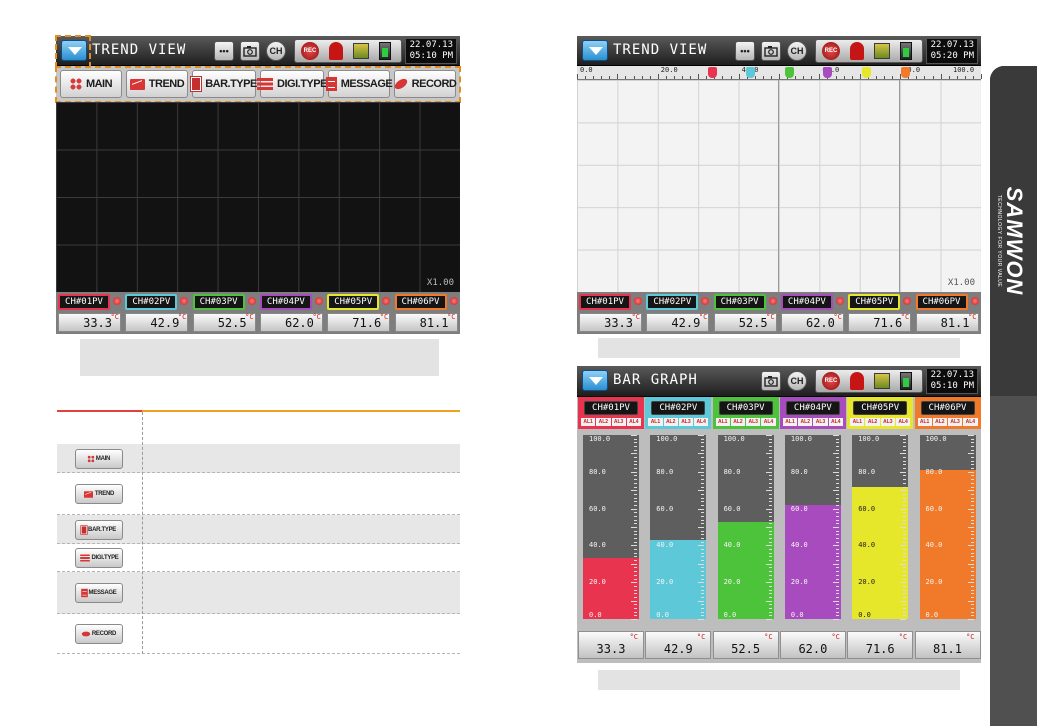 The image size is (1037, 726). What do you see at coordinates (952, 381) in the screenshot?
I see `datetime-display: 22.07.13 05:10 PM` at bounding box center [952, 381].